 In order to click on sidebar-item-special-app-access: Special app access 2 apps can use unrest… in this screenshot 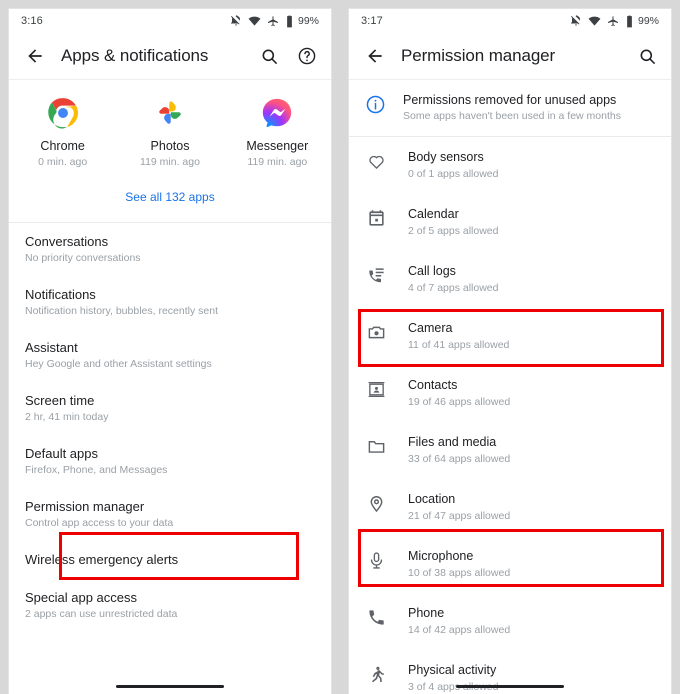, I will do `click(170, 605)`.